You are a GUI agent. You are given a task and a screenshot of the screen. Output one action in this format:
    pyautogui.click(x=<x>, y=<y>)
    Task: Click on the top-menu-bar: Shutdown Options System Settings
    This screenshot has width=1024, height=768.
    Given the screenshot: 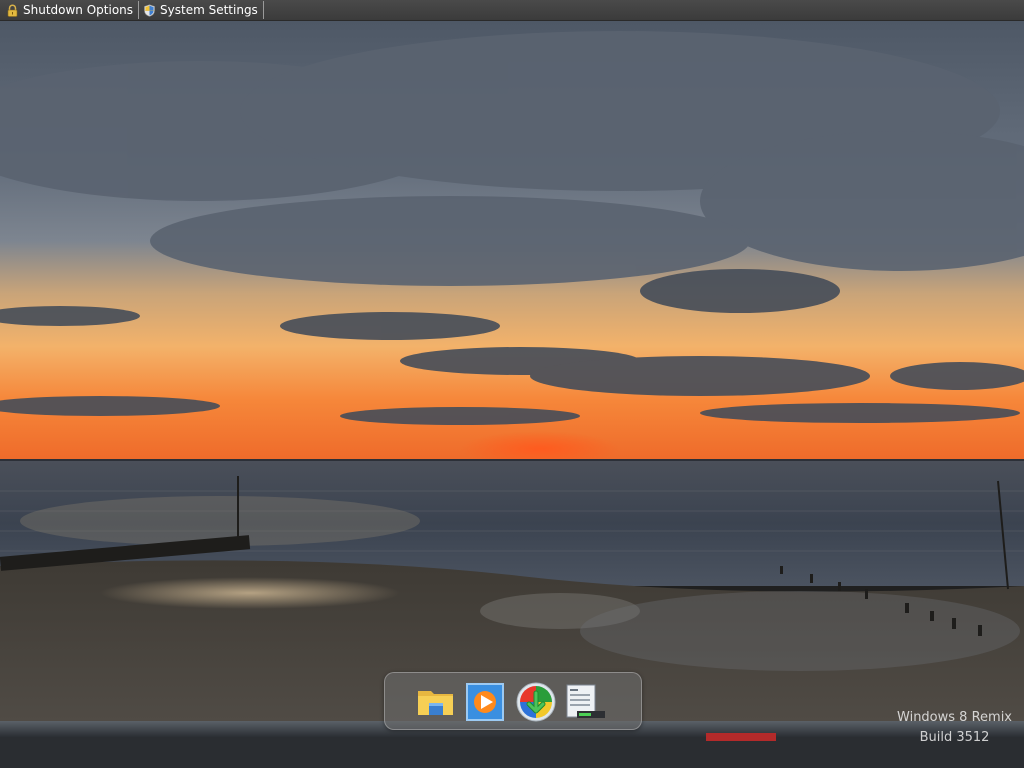 What is the action you would take?
    pyautogui.click(x=512, y=10)
    